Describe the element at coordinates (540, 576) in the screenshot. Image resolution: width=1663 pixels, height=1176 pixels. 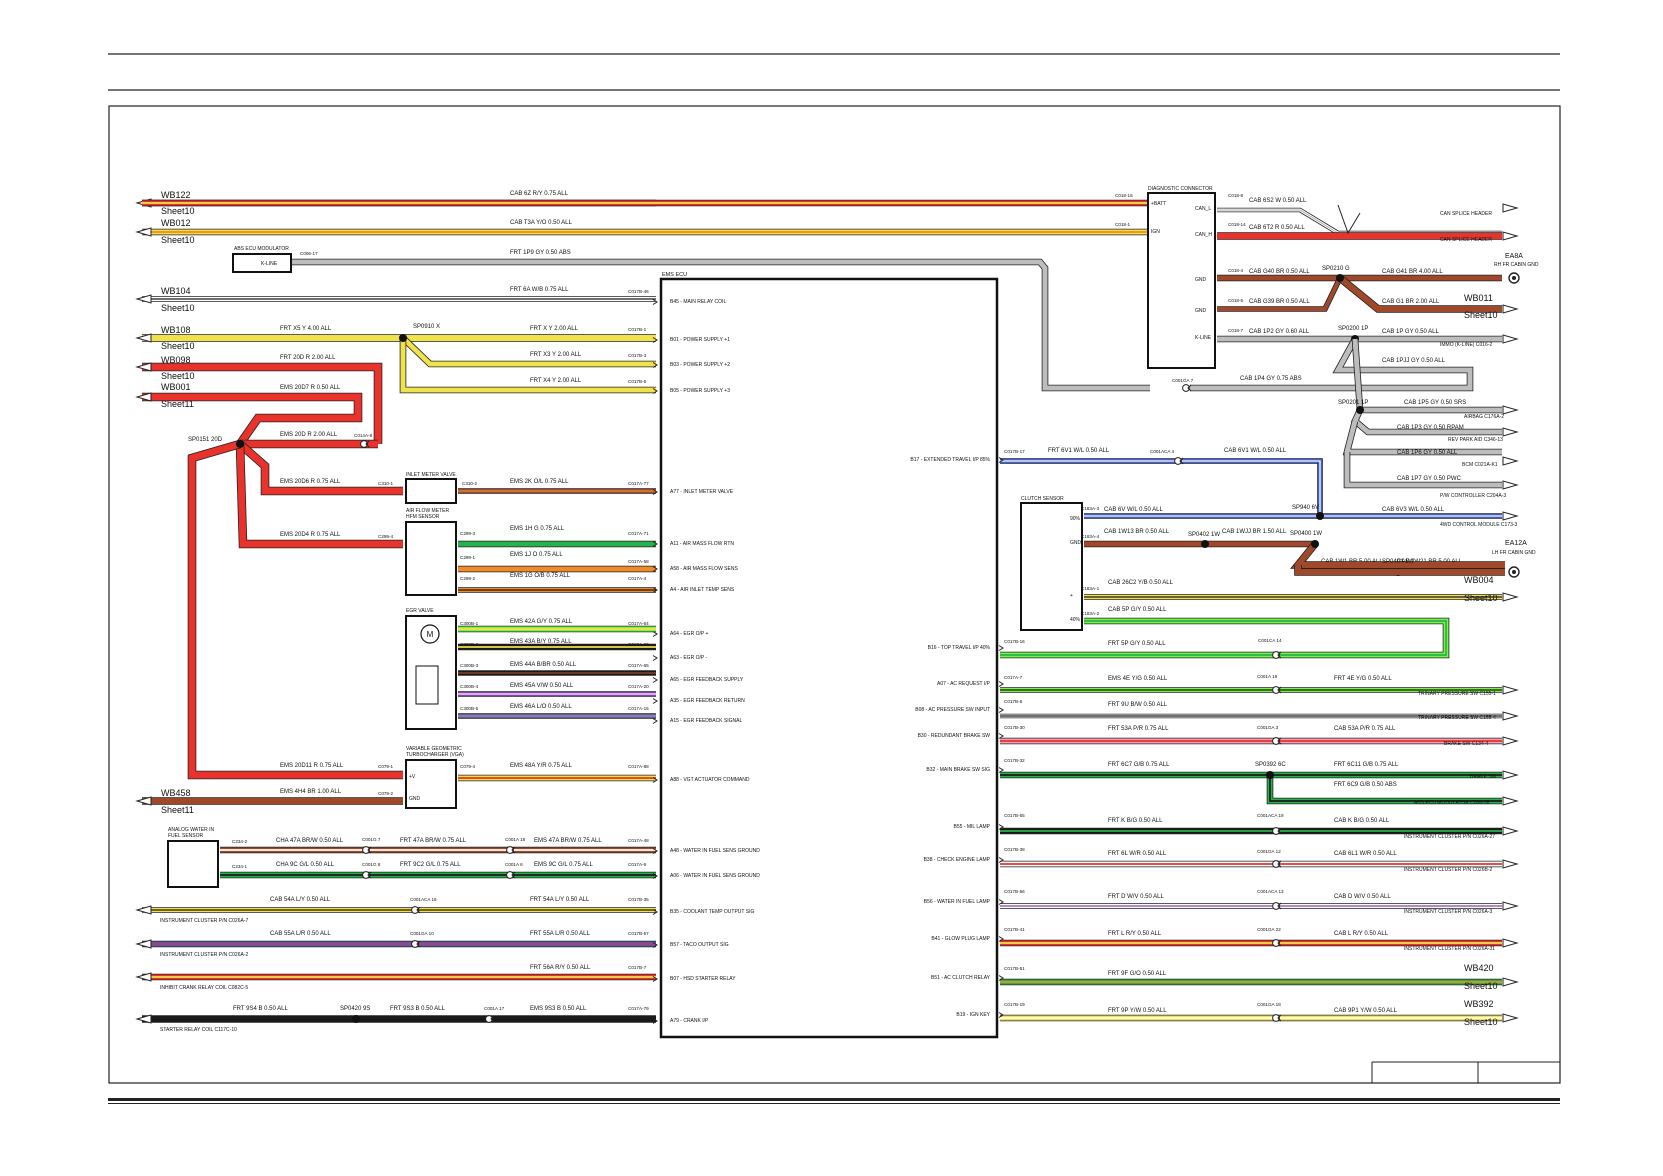
I see `wire-label: EMS 1G O/B 0.75 ALL` at that location.